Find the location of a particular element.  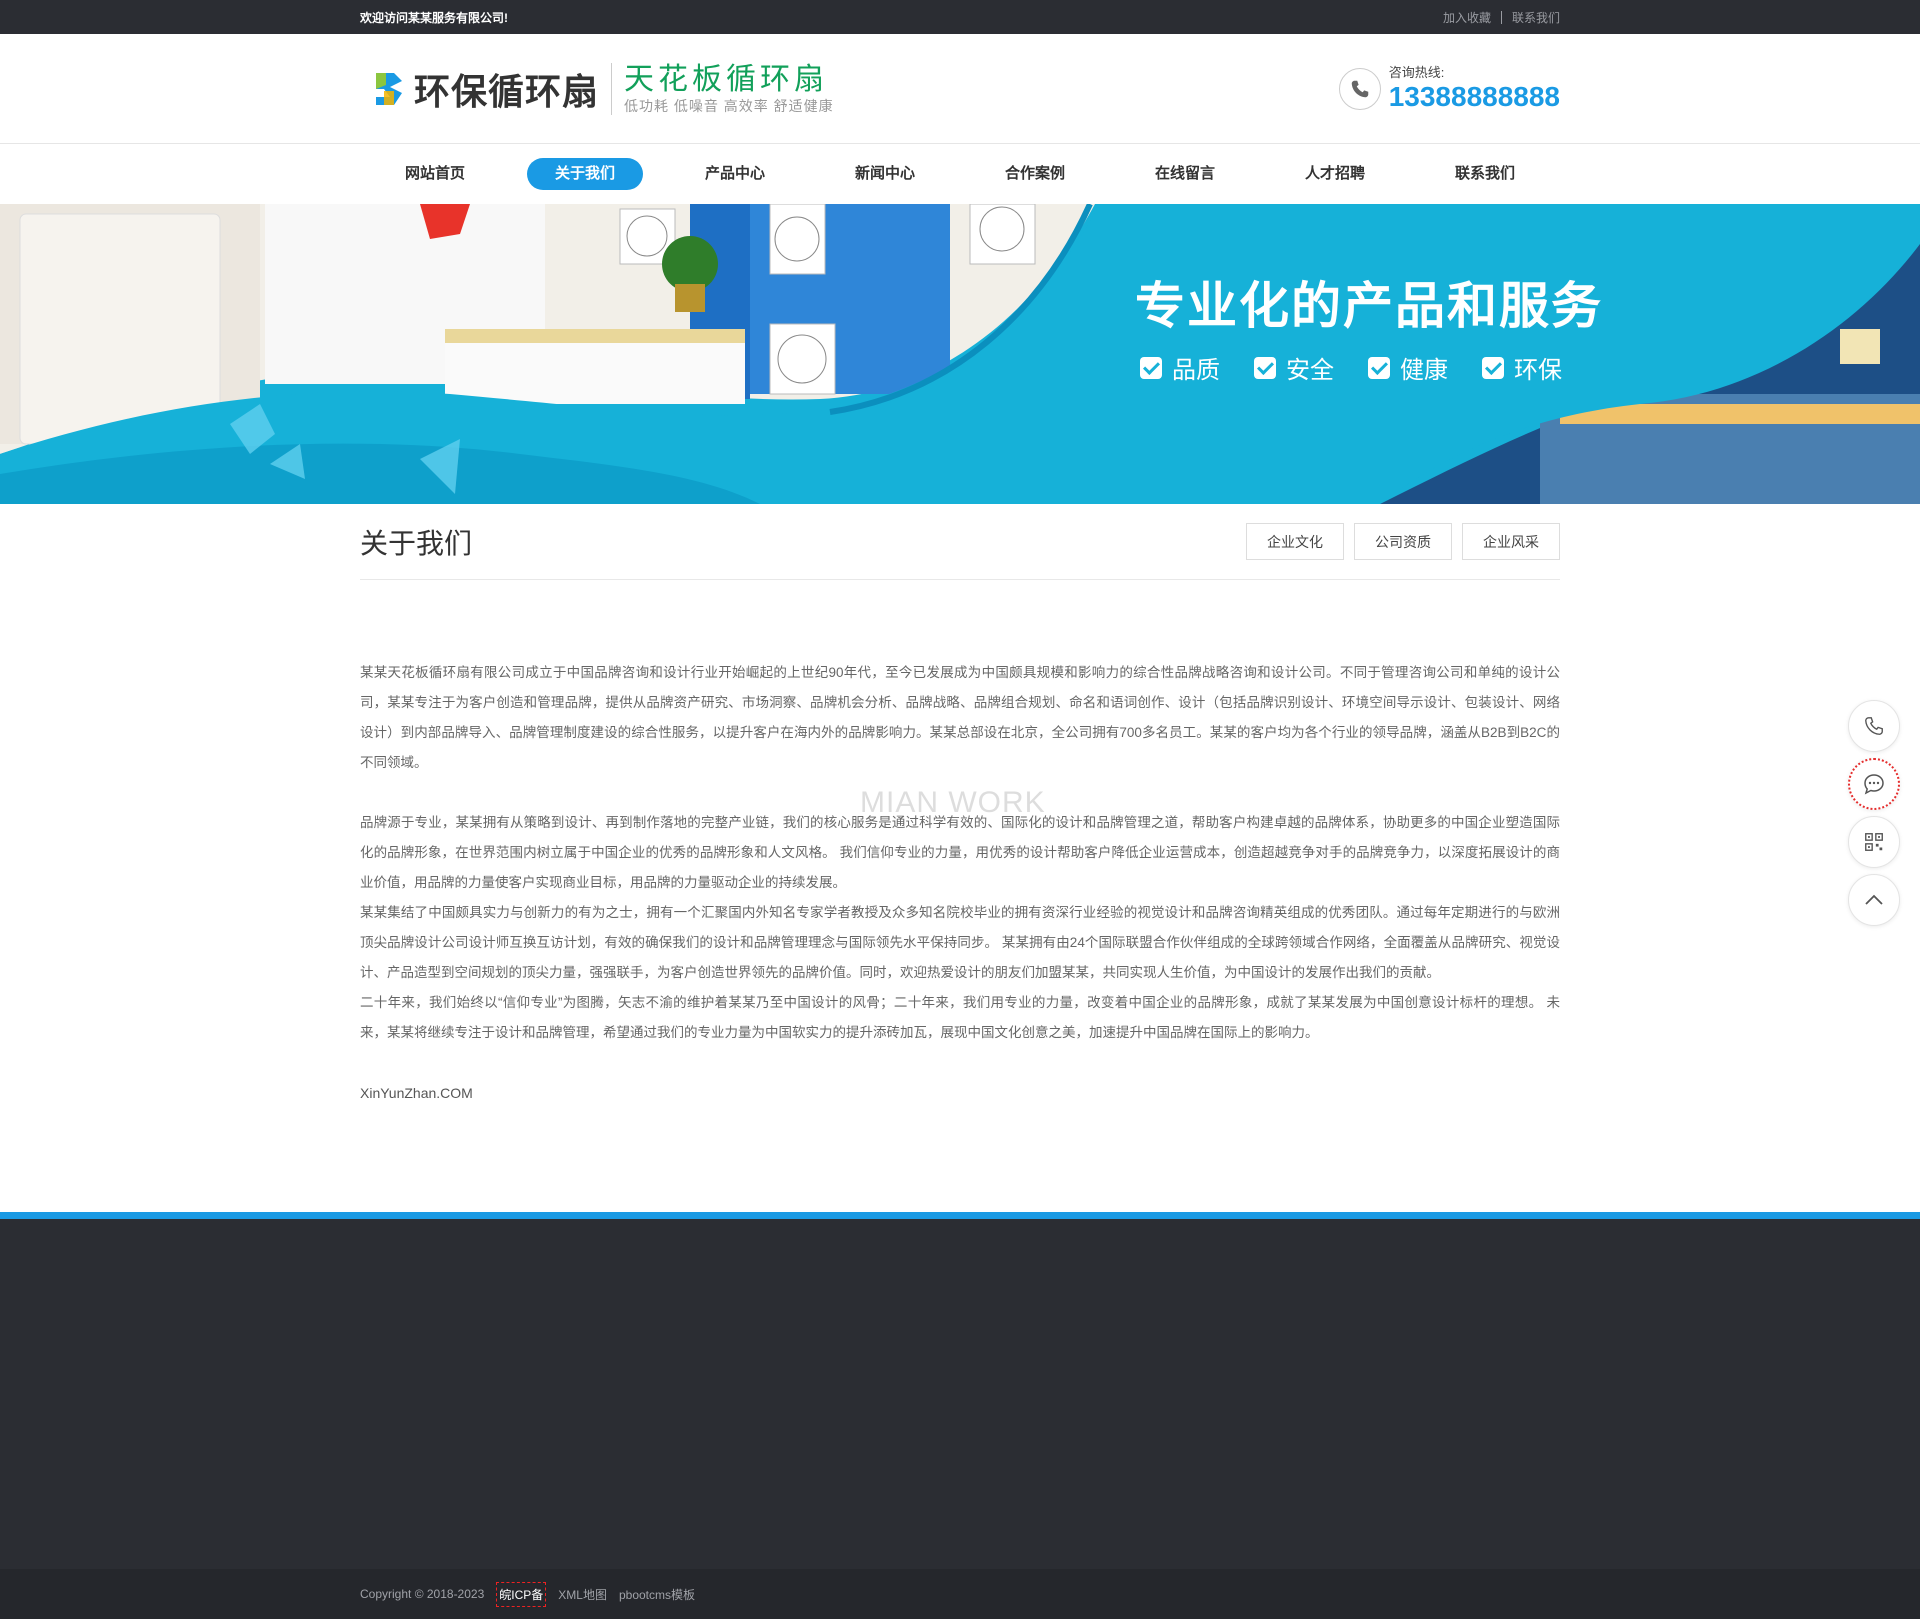

side-qrcode-button is located at coordinates (1874, 842).